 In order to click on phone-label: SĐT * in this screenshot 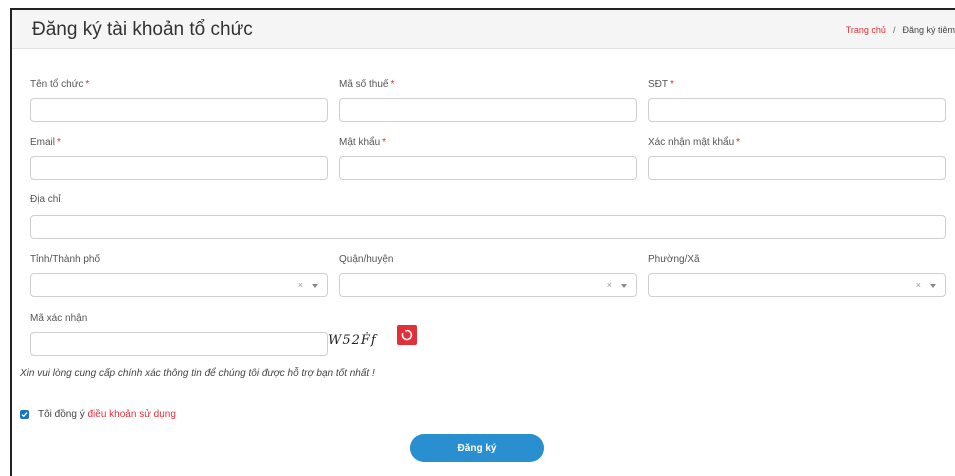, I will do `click(661, 84)`.